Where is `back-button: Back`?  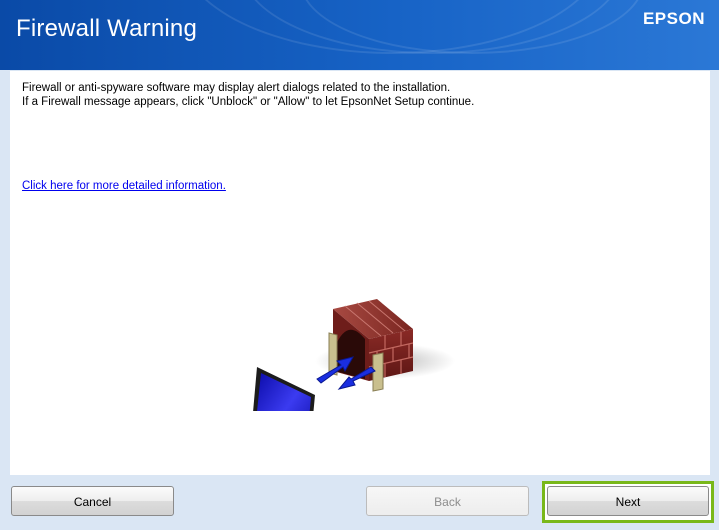
back-button: Back is located at coordinates (447, 501).